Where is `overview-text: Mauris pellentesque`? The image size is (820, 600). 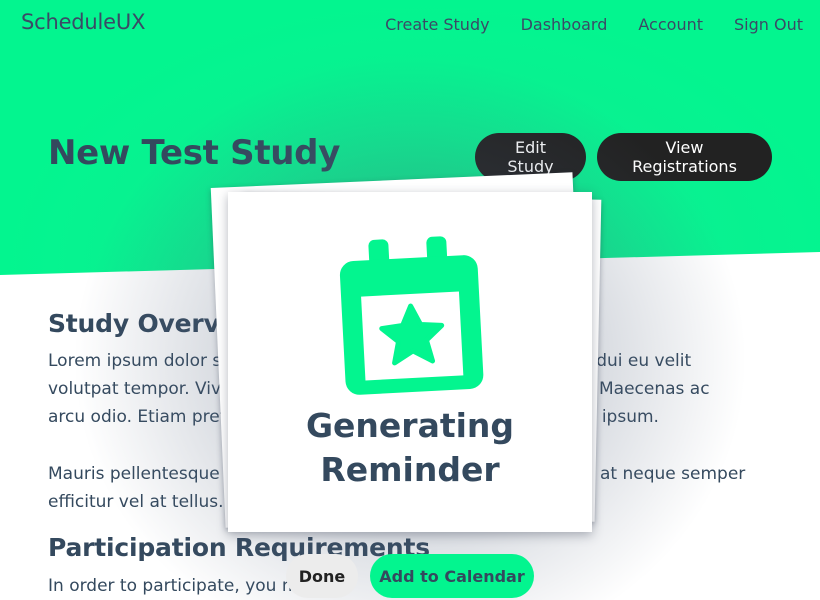 overview-text: Mauris pellentesque is located at coordinates (134, 474).